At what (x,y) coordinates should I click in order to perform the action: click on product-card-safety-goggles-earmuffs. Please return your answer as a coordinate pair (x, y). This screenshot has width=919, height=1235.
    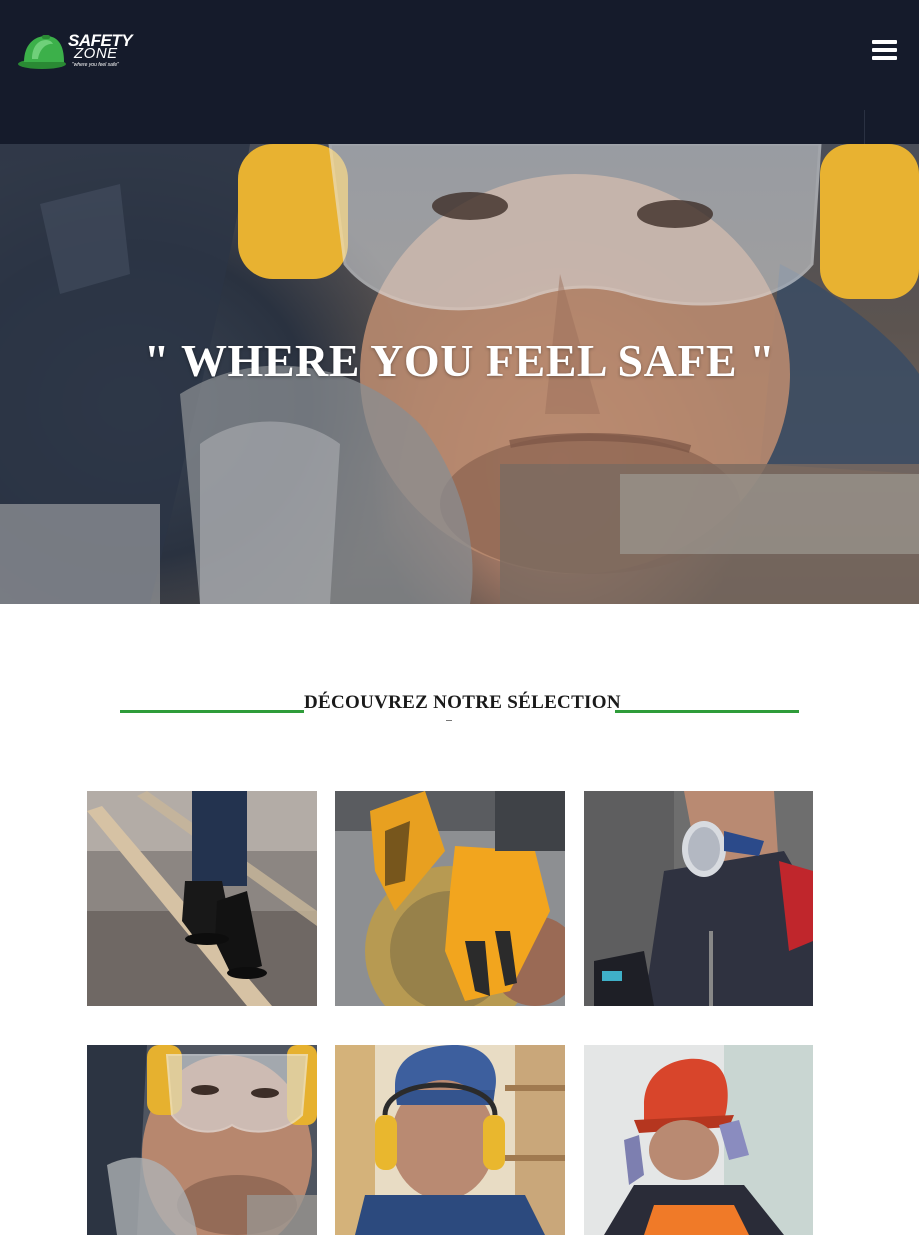
    Looking at the image, I should click on (202, 1140).